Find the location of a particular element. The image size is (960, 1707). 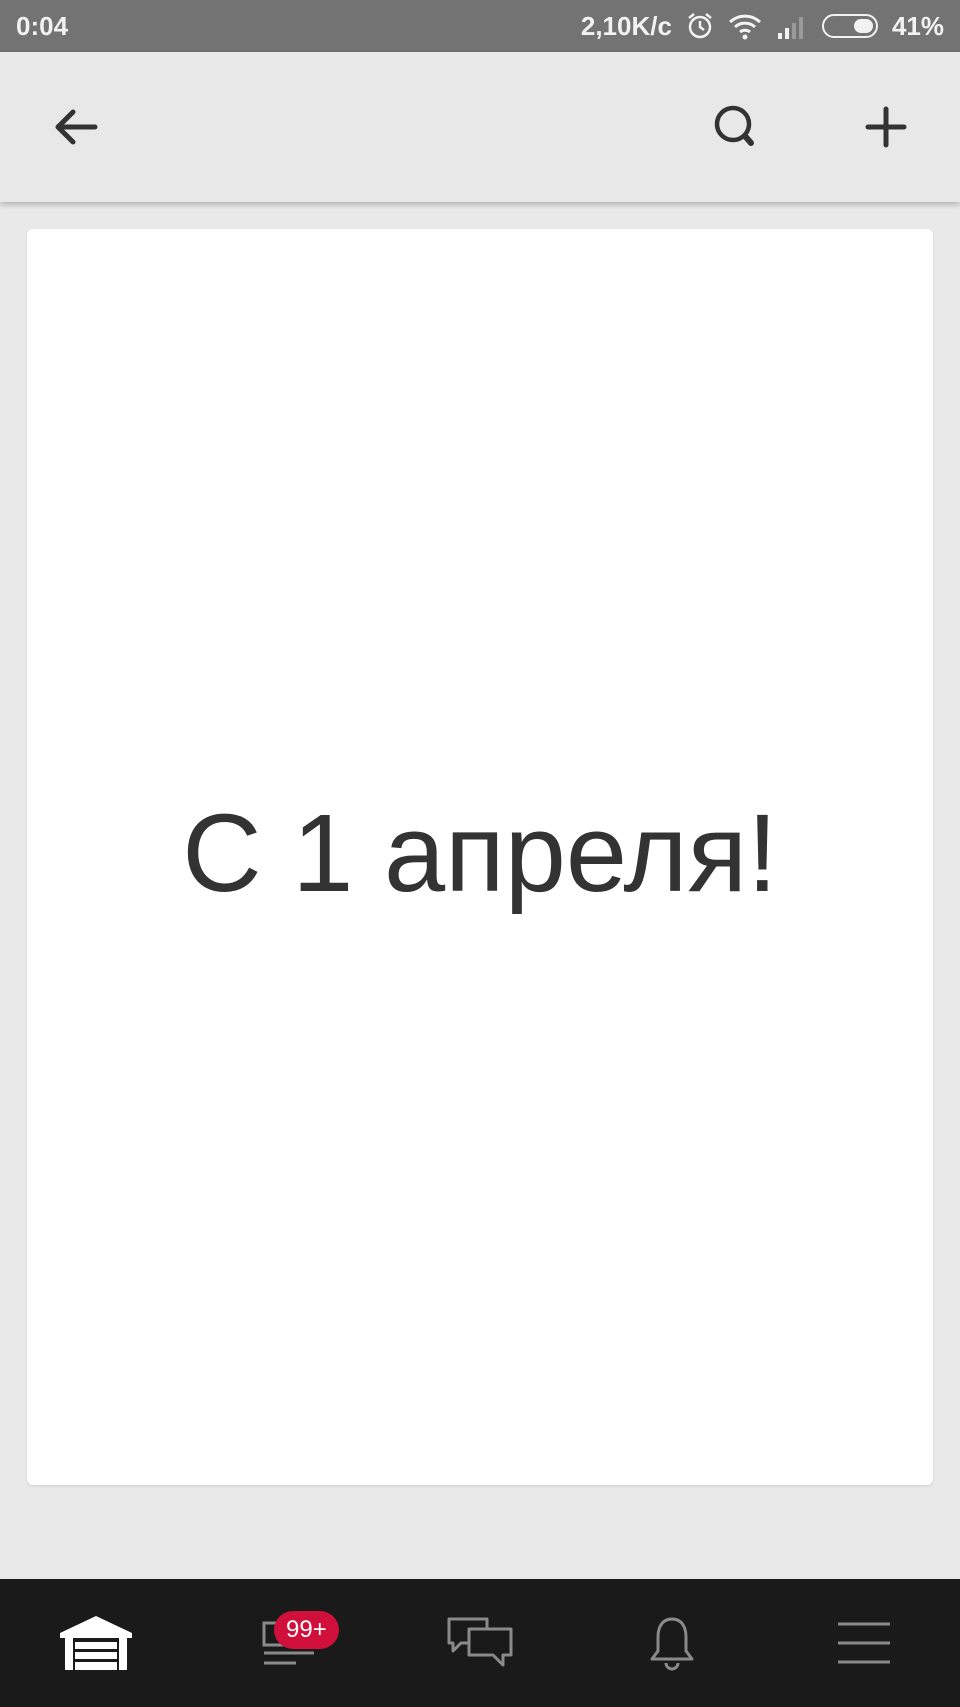

nav-garage is located at coordinates (96, 1643).